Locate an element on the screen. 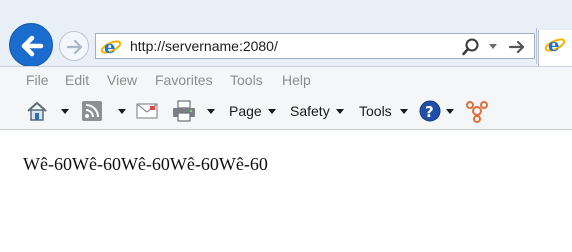 The height and width of the screenshot is (252, 572). page-dropdown-caret is located at coordinates (272, 111).